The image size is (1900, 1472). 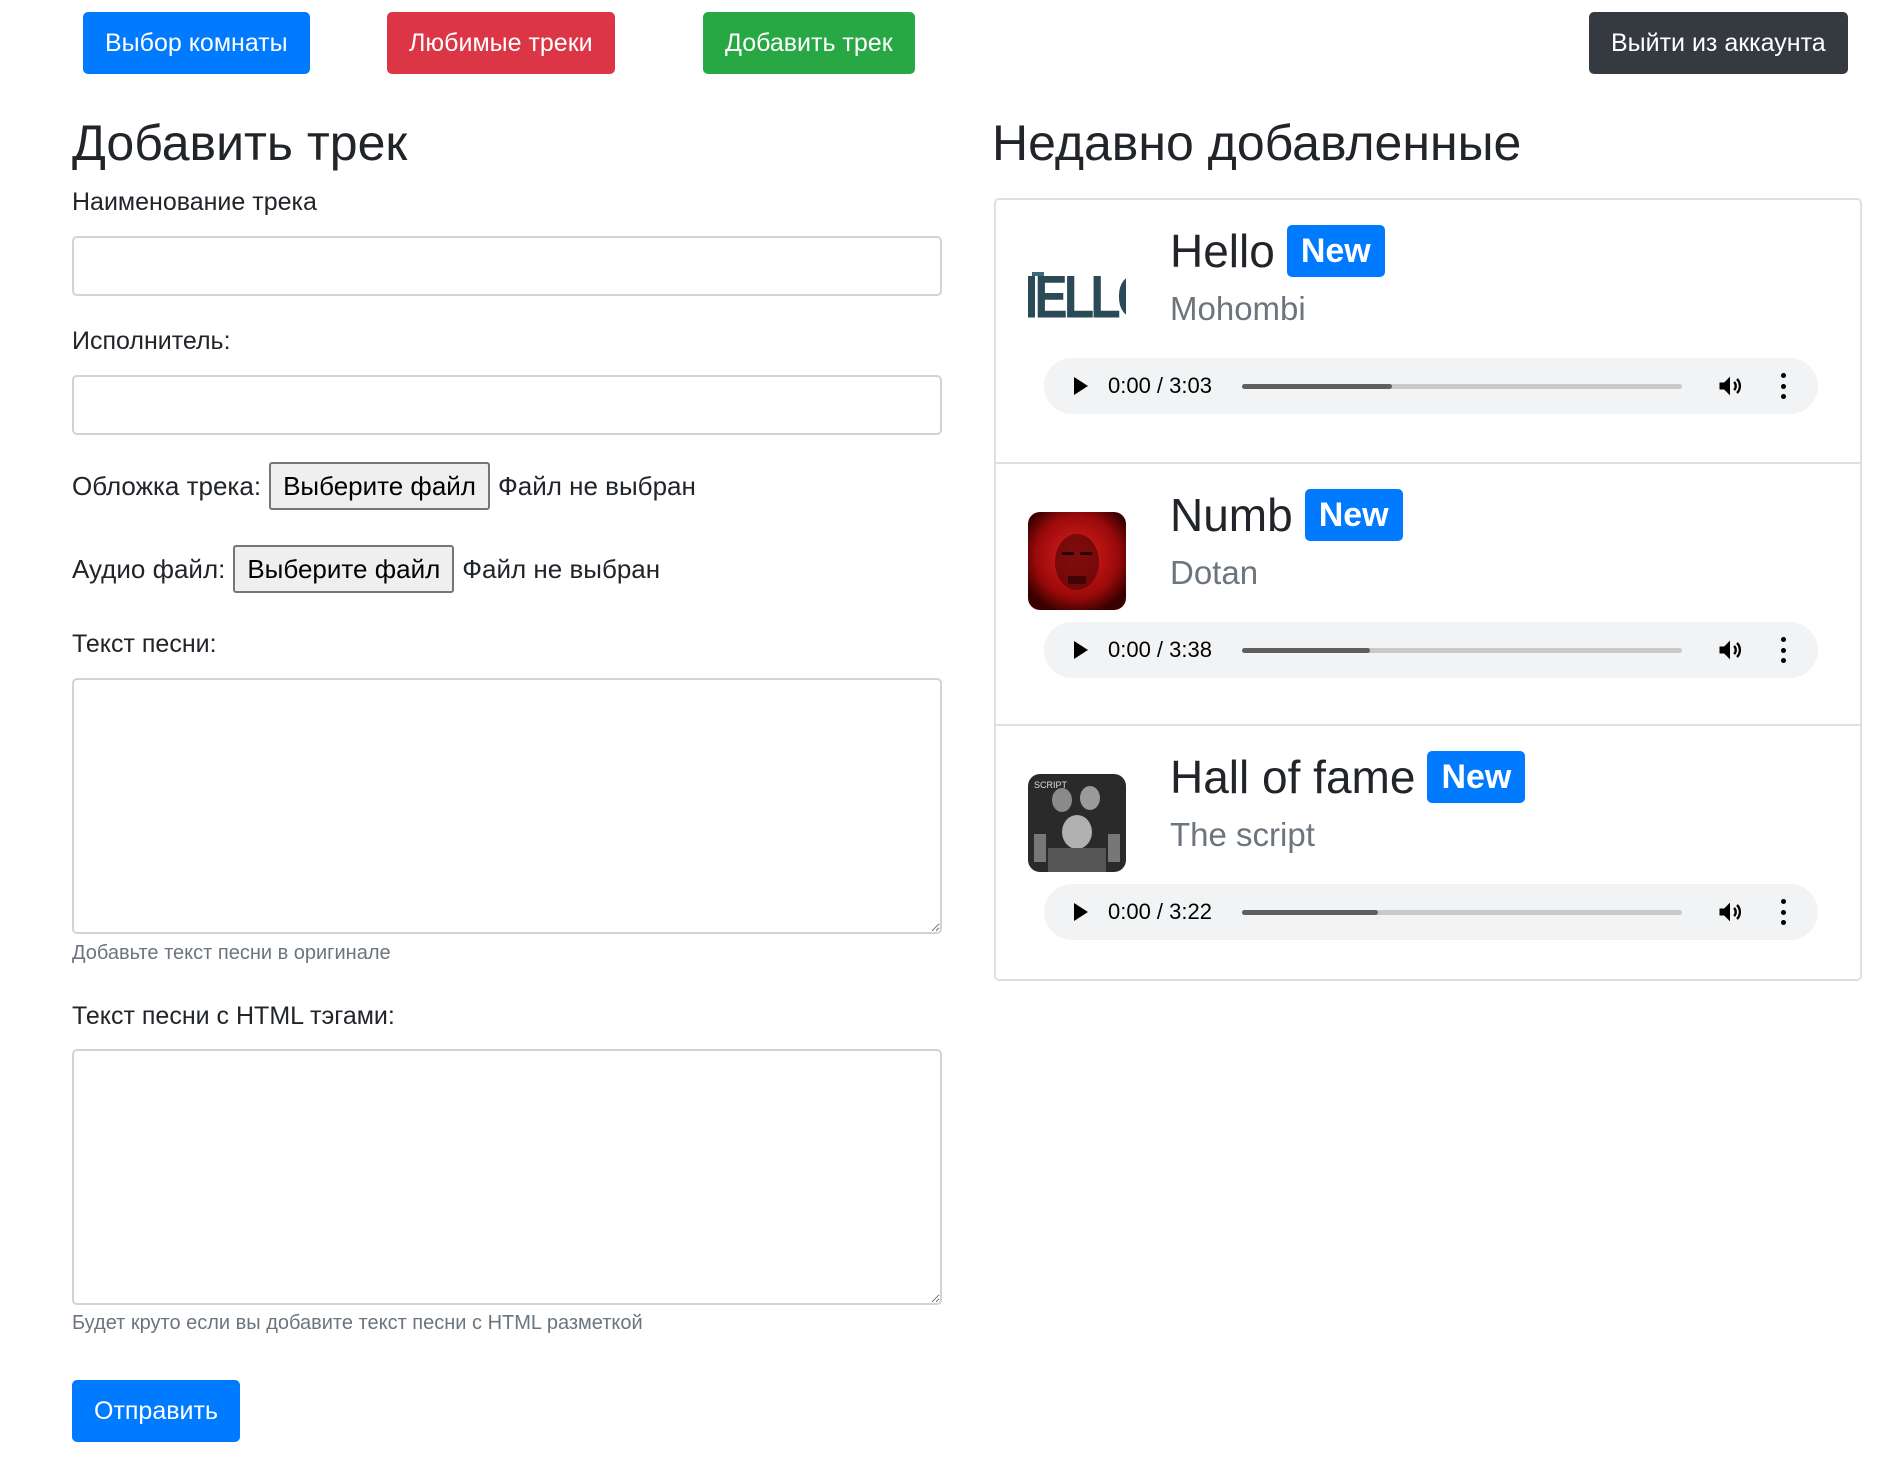 I want to click on lyrics-label: Текст песни:, so click(x=144, y=644).